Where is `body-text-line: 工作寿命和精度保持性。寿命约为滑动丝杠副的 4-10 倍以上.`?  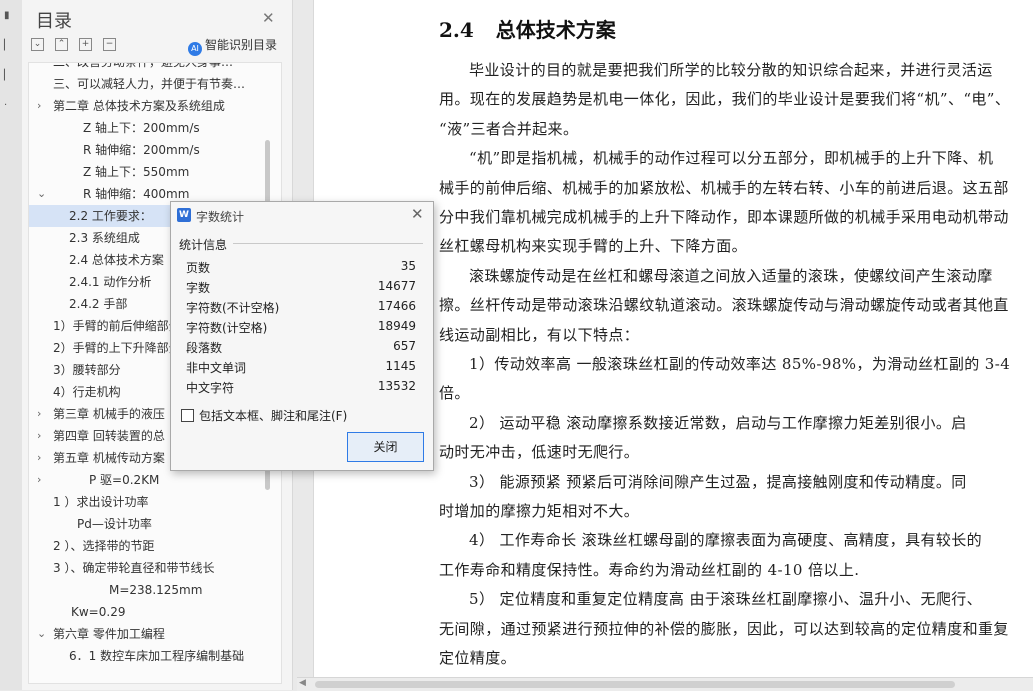 body-text-line: 工作寿命和精度保持性。寿命约为滑动丝杠副的 4-10 倍以上. is located at coordinates (649, 569).